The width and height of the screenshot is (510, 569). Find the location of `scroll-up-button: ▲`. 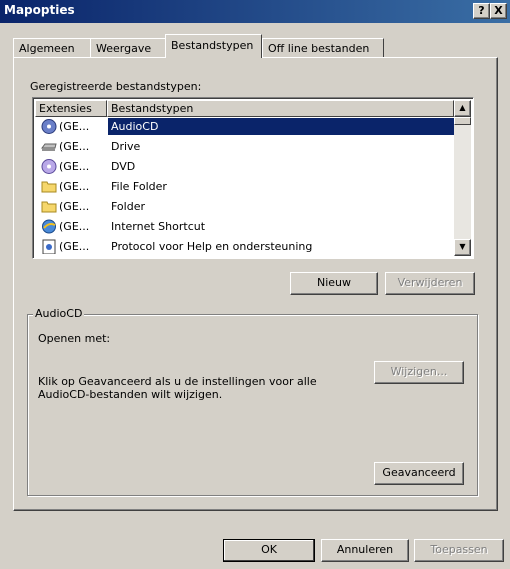

scroll-up-button: ▲ is located at coordinates (462, 108).